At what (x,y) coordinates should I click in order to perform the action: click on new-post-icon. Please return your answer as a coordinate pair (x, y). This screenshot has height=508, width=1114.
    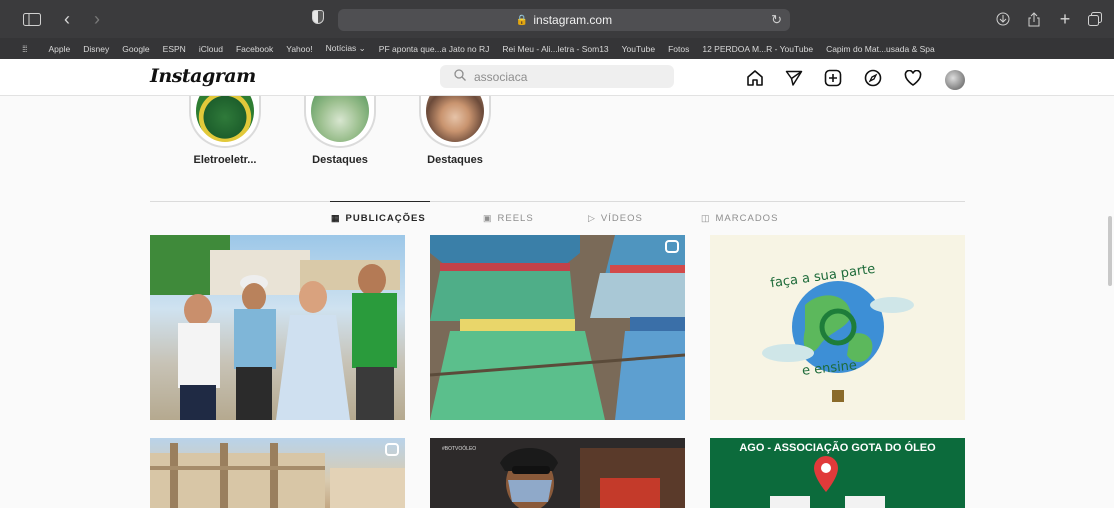
    Looking at the image, I should click on (833, 78).